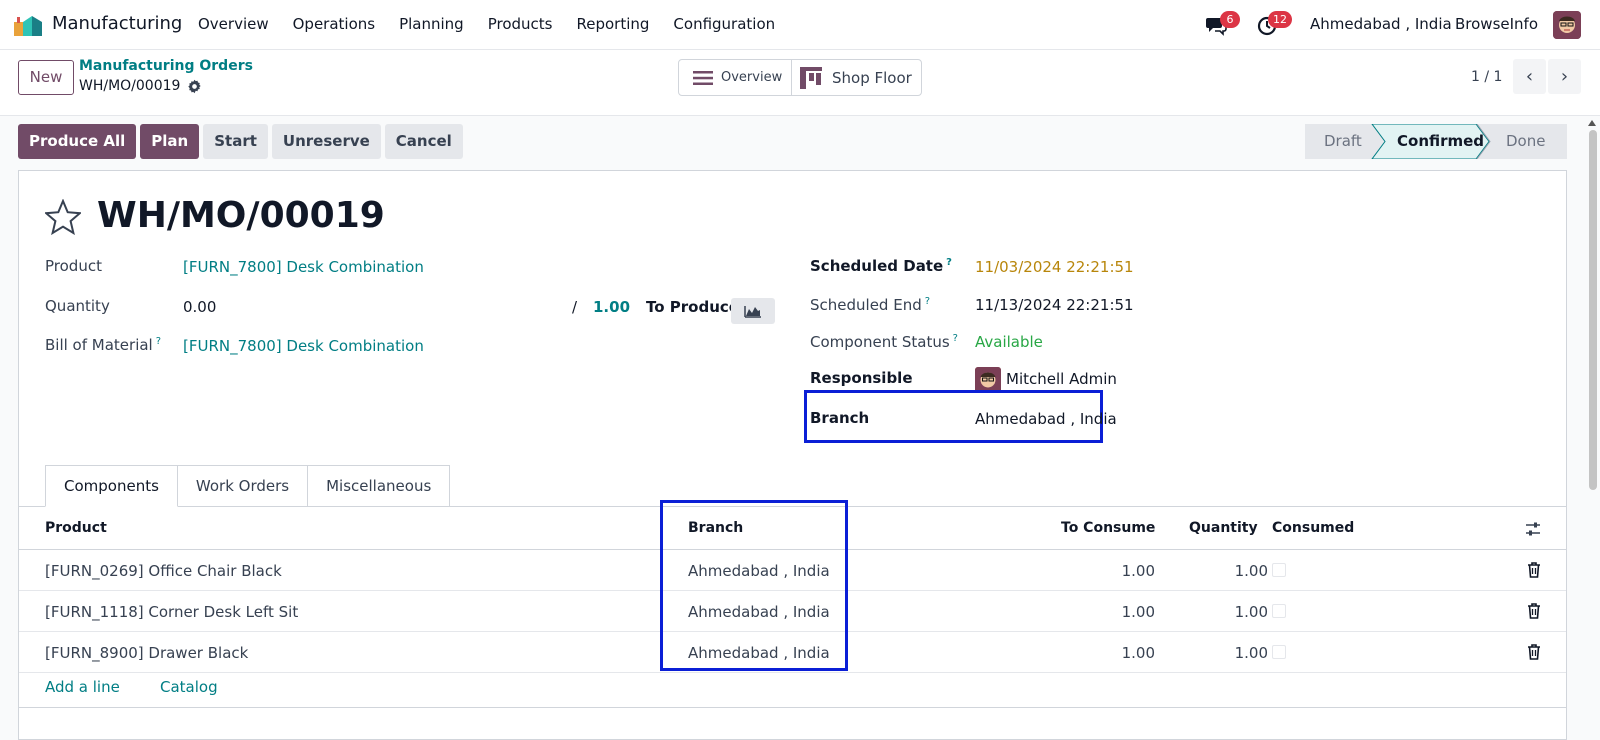 Image resolution: width=1600 pixels, height=740 pixels. Describe the element at coordinates (63, 217) in the screenshot. I see `star-icon` at that location.